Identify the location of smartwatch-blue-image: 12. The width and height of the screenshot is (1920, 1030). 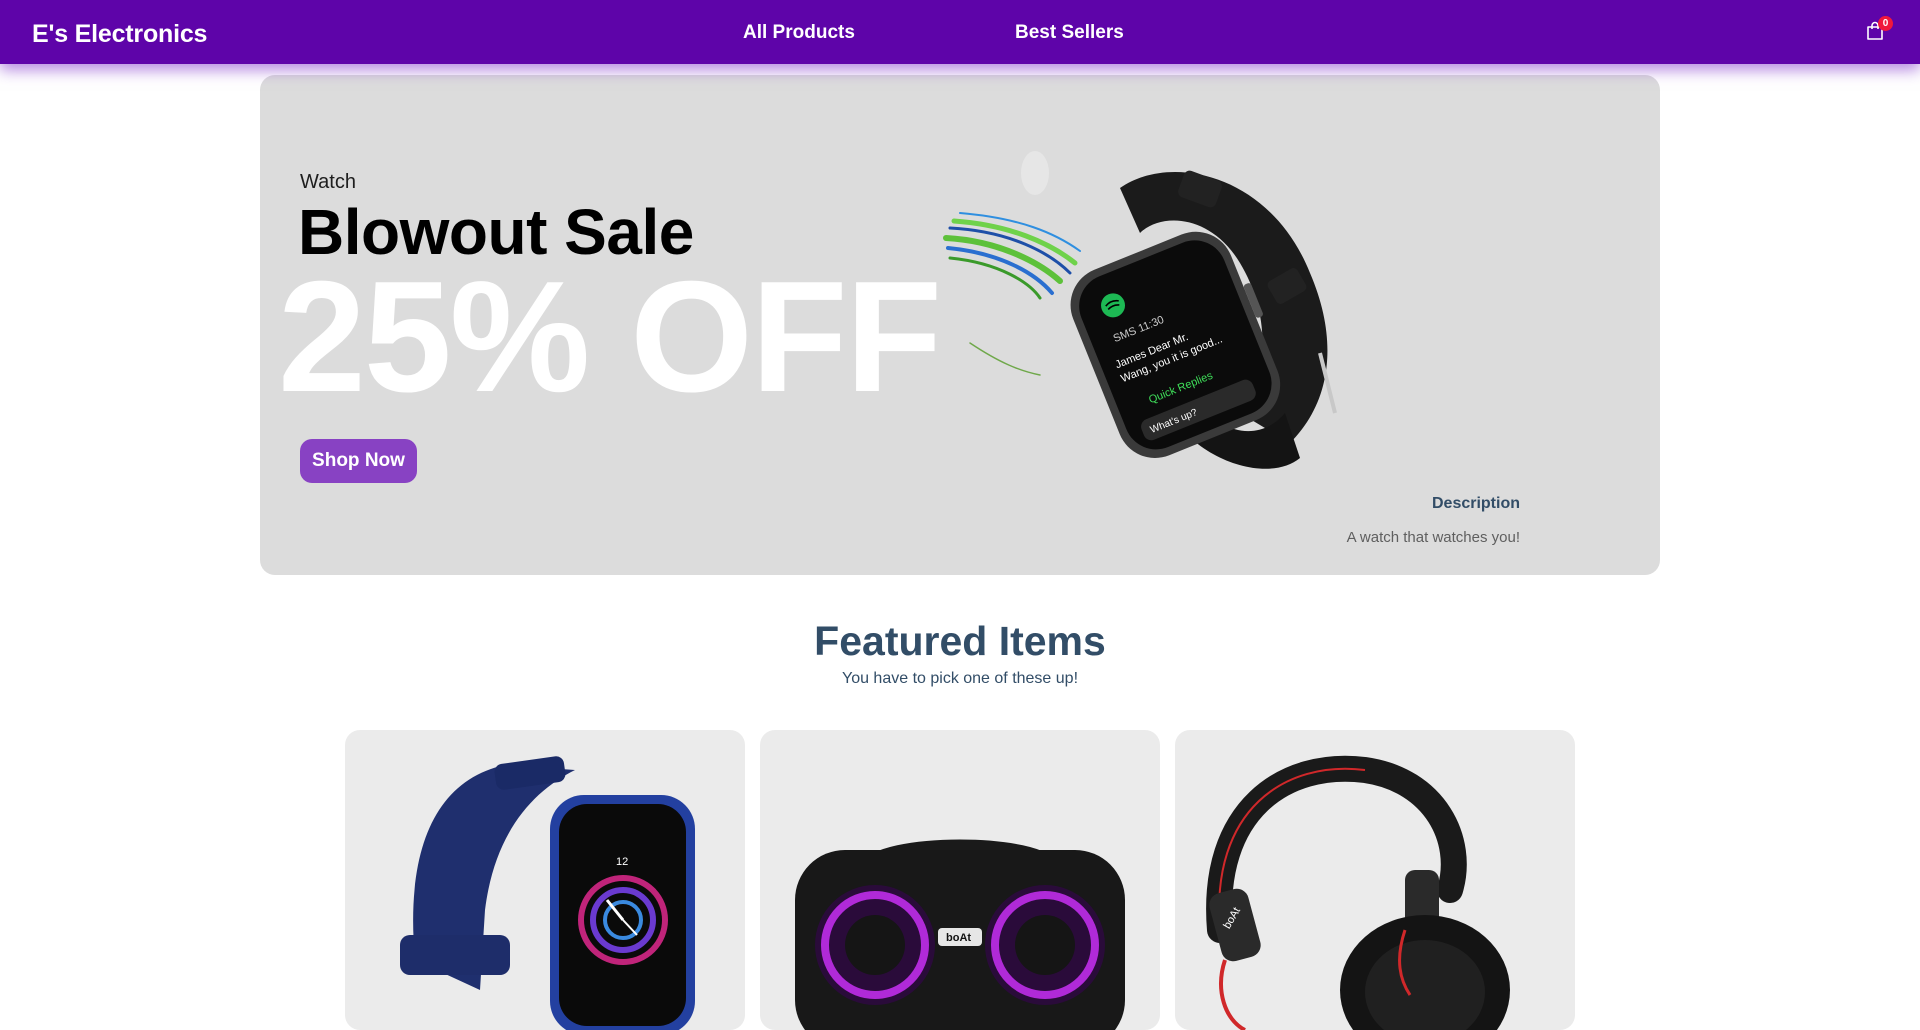
(547, 893).